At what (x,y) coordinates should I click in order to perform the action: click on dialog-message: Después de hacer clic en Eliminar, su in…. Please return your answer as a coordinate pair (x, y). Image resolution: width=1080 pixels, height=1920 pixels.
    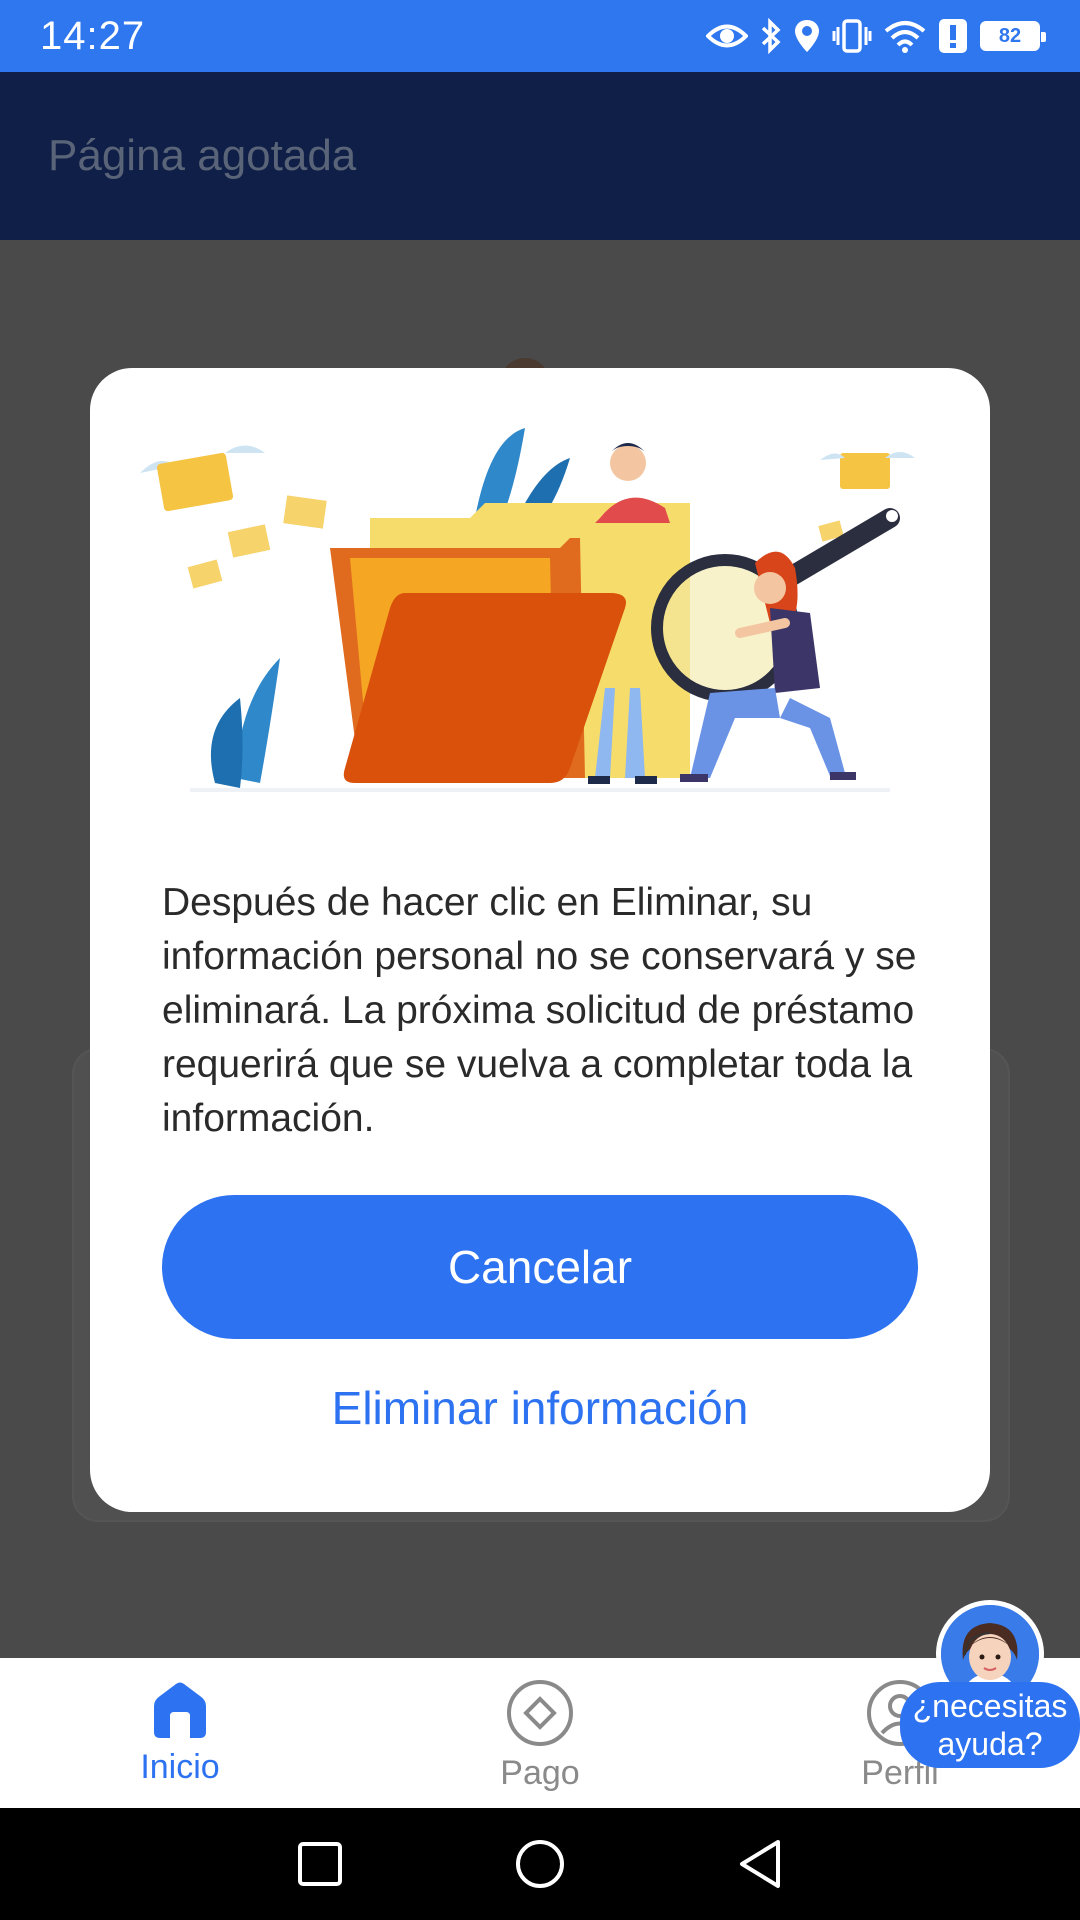
    Looking at the image, I should click on (539, 1010).